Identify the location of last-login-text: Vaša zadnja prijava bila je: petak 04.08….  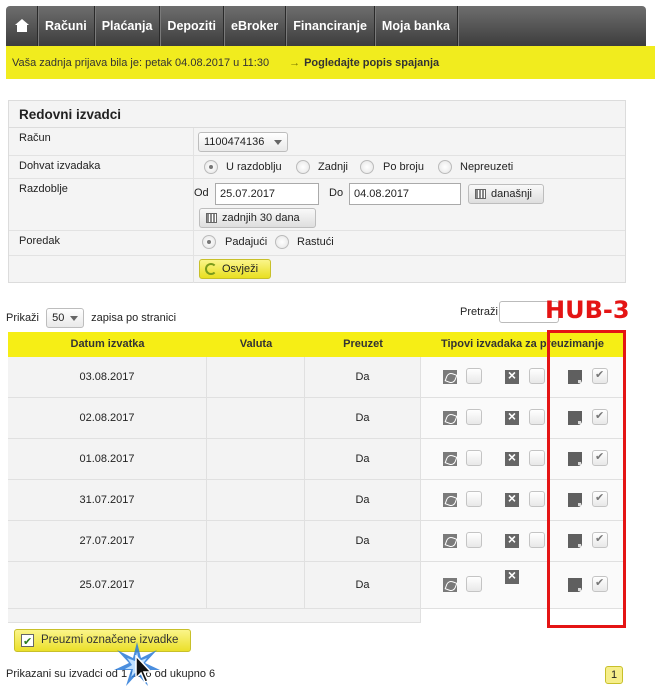
(141, 62).